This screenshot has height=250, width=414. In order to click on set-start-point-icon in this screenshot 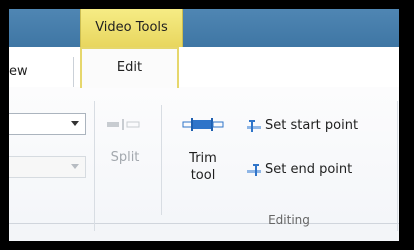, I will do `click(254, 126)`.